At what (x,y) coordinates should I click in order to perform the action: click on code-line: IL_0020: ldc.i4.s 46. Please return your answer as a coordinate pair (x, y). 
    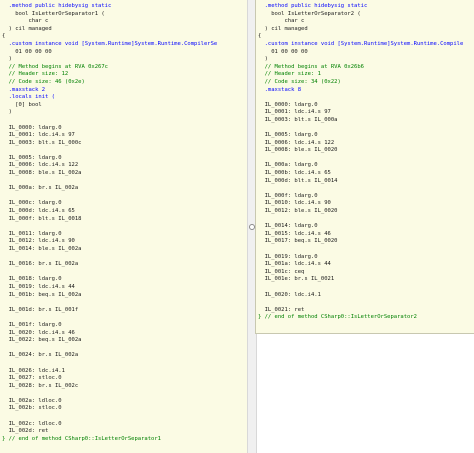
    Looking at the image, I should click on (38, 332).